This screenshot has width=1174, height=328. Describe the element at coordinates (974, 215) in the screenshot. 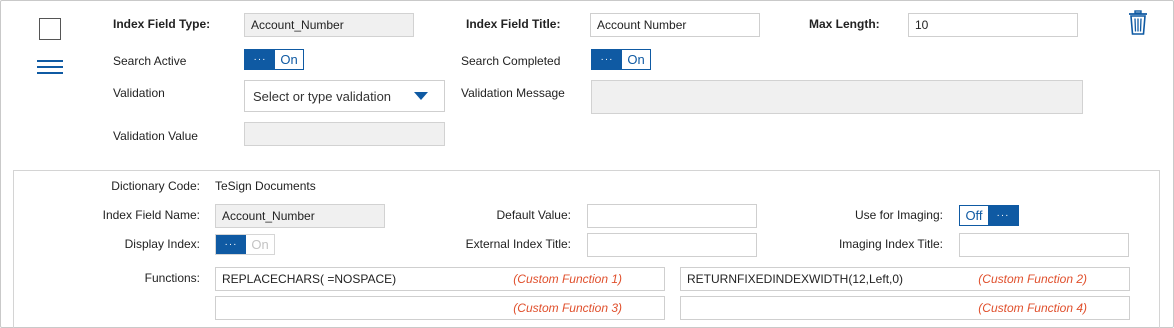

I see `toggle-state: Off` at that location.